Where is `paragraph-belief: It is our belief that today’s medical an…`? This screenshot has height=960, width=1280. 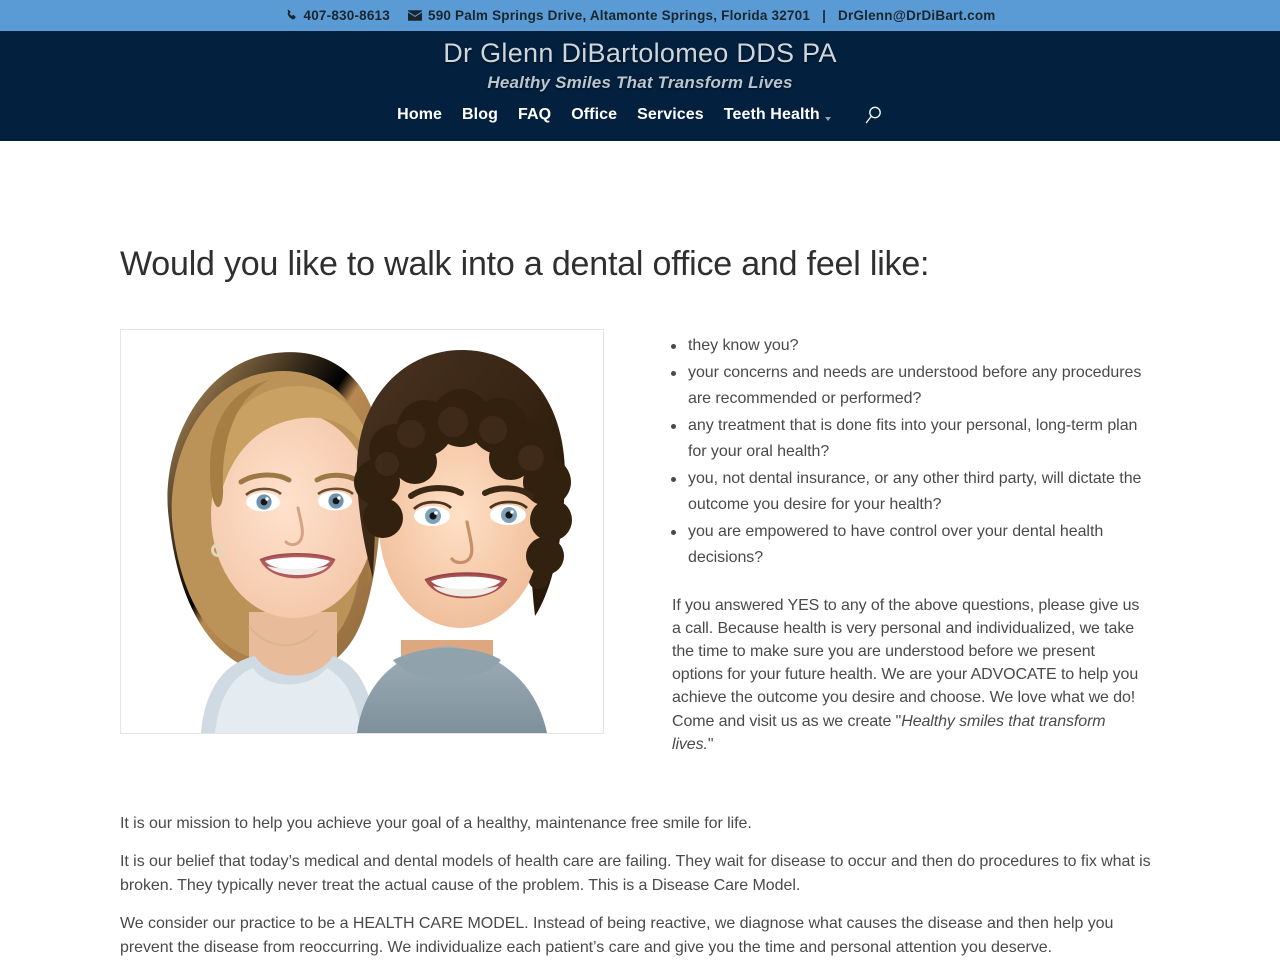
paragraph-belief: It is our belief that today’s medical an… is located at coordinates (635, 873).